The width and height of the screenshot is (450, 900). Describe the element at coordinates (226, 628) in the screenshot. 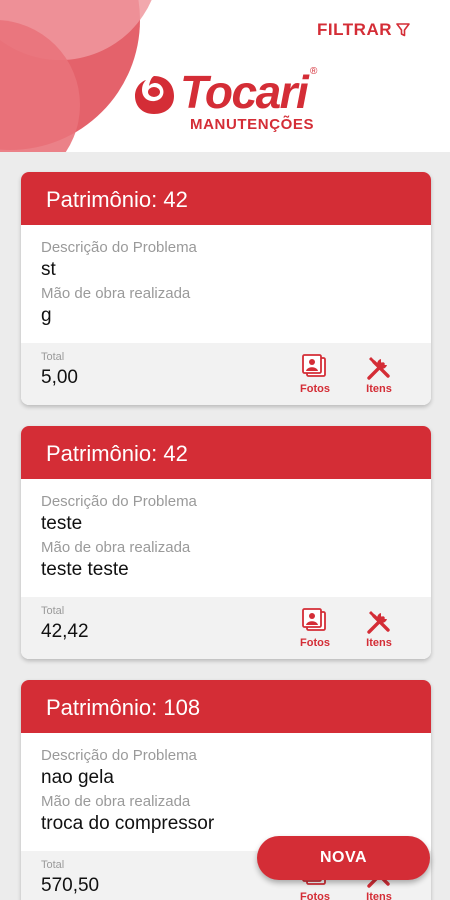

I see `card-footer: Total 42,42 Fotos Itens` at that location.